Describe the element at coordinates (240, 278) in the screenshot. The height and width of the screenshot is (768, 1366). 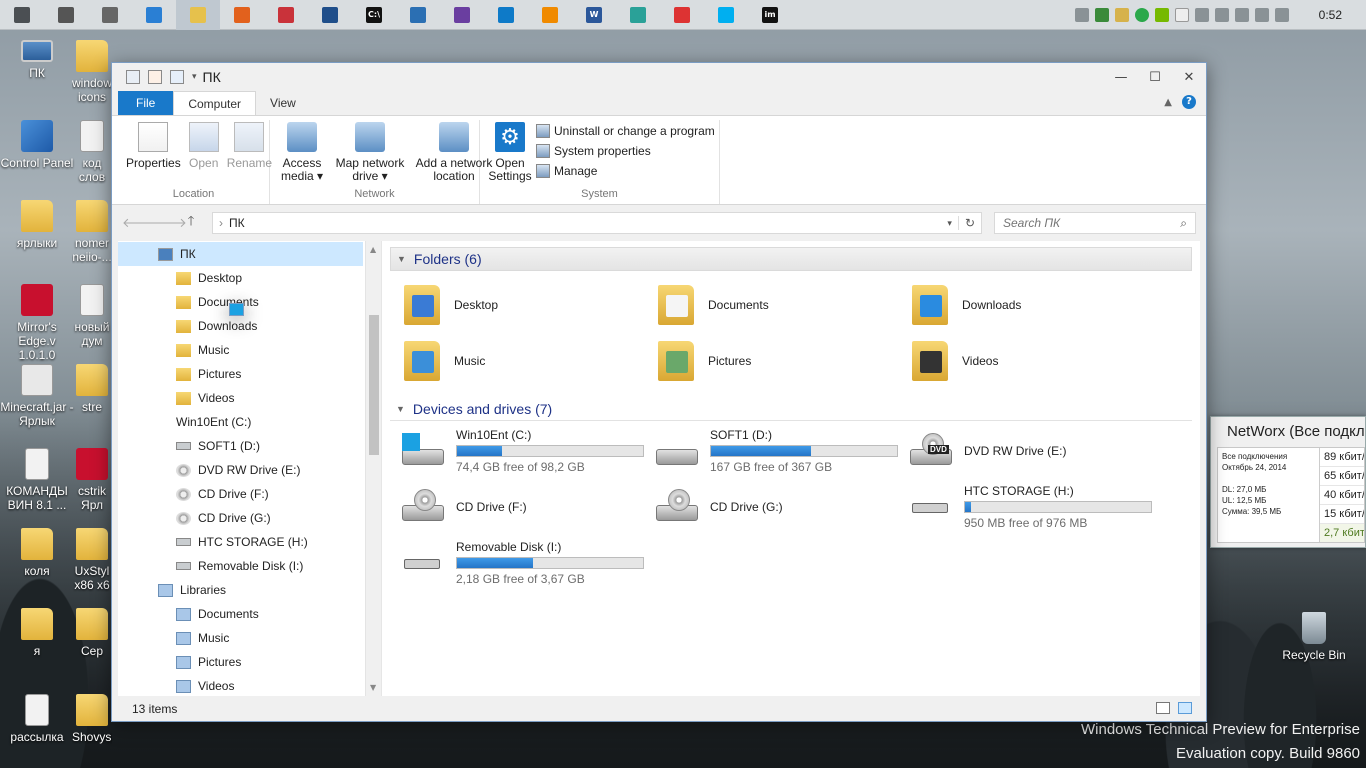
I see `nav-item: Desktop` at that location.